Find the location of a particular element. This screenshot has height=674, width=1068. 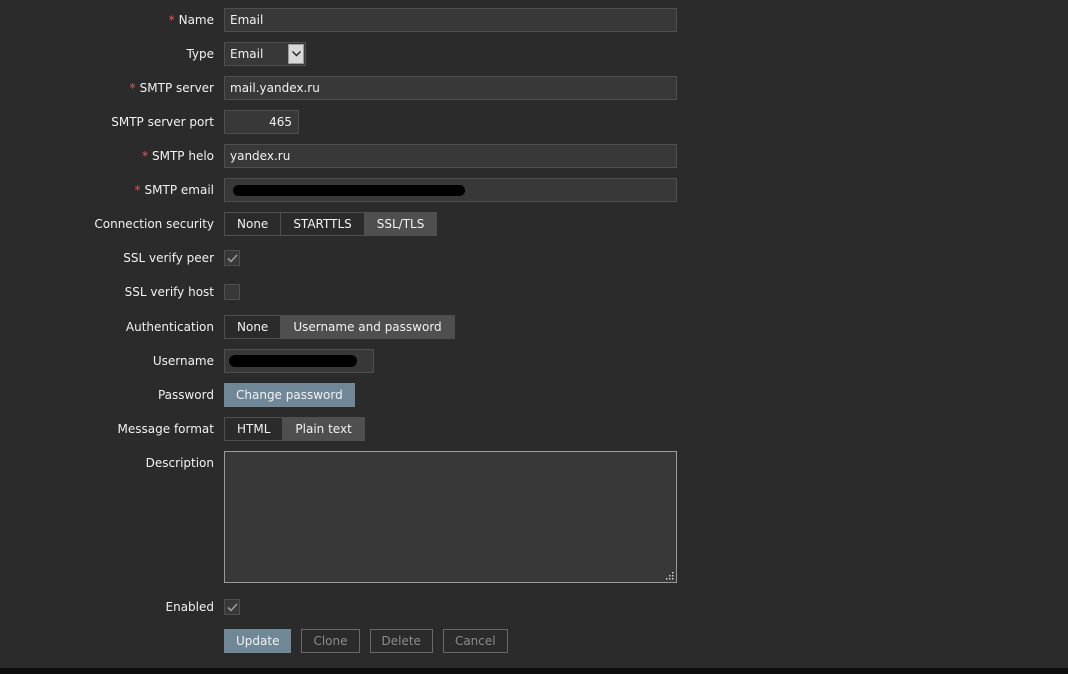

type-select: Email is located at coordinates (265, 54).